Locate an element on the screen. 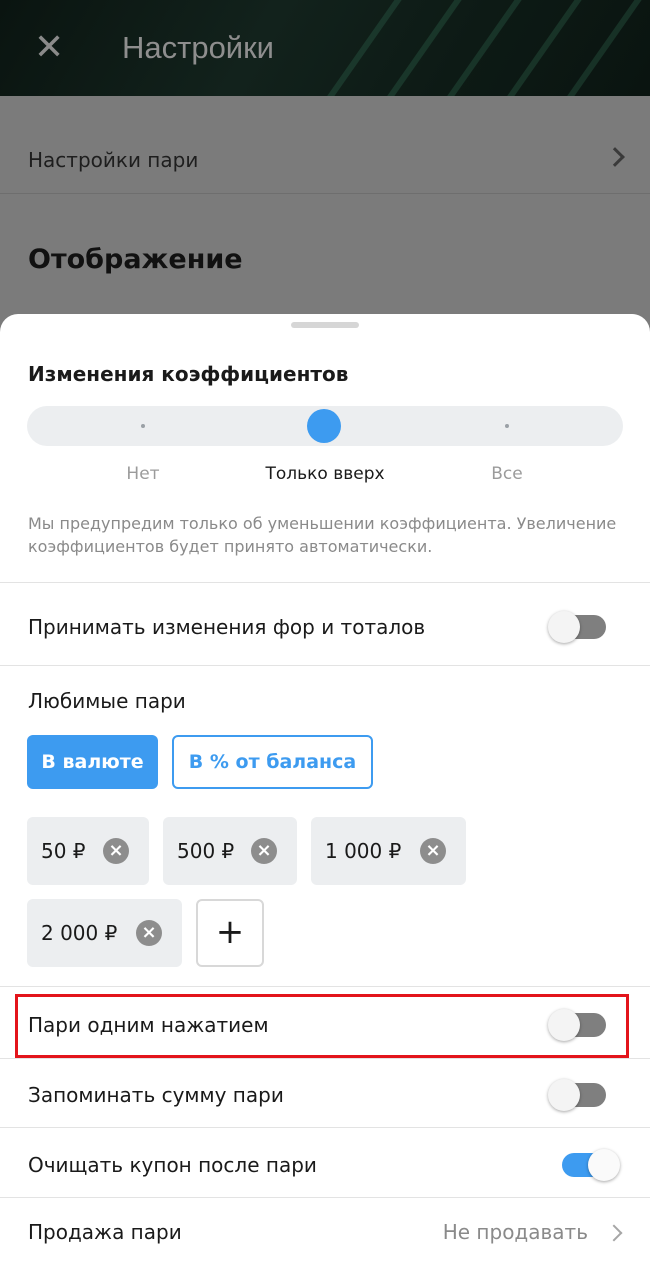 This screenshot has width=650, height=1280. odds-change-title: Изменения коэффициентов is located at coordinates (188, 374).